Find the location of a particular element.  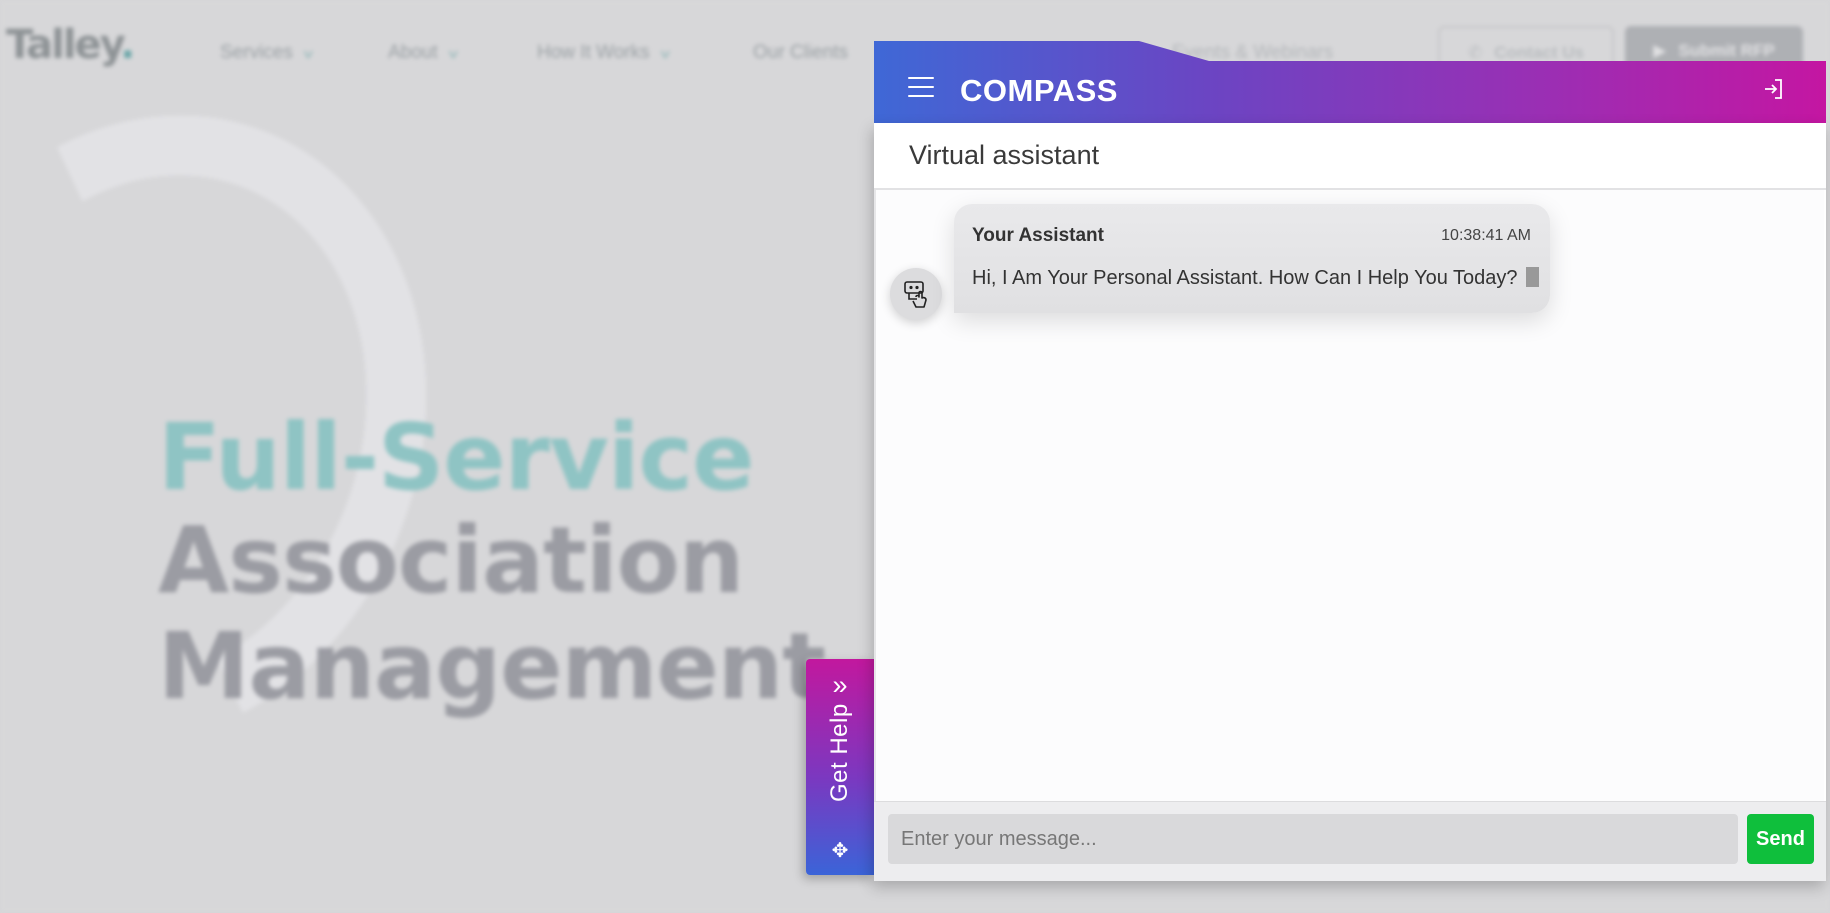

nav-item-how-it-works: How It Worksv is located at coordinates (602, 53).